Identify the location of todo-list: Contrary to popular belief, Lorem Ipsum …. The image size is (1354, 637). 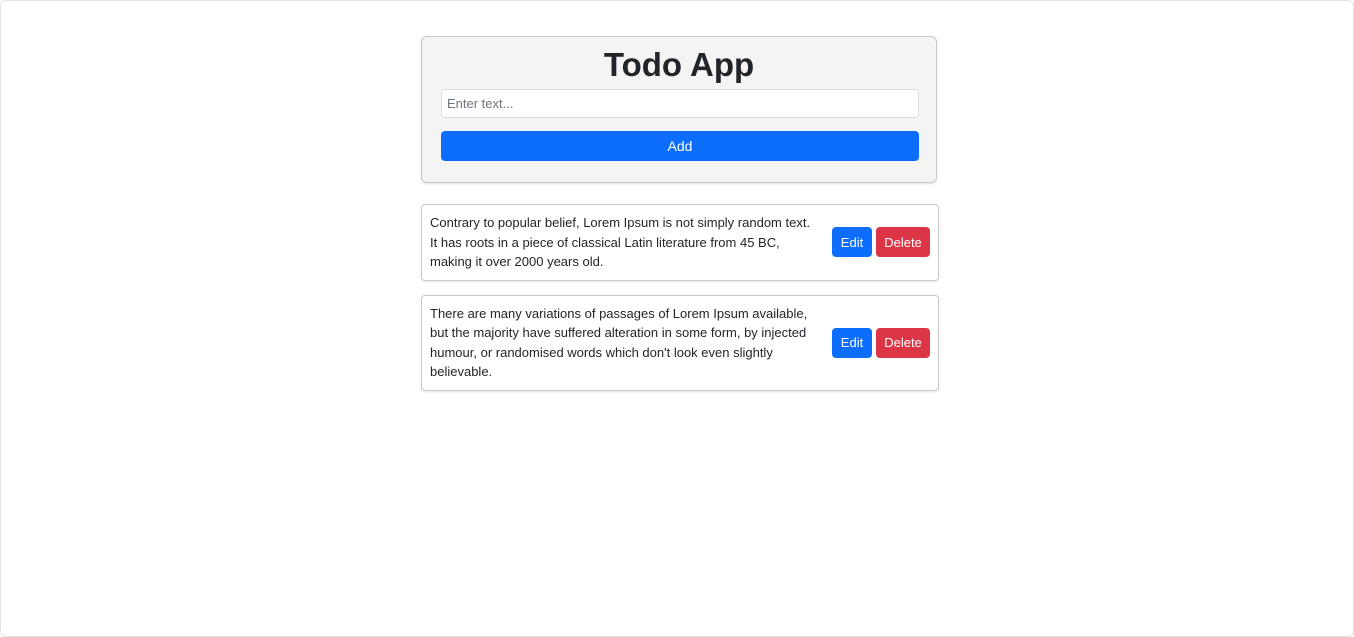
(680, 304).